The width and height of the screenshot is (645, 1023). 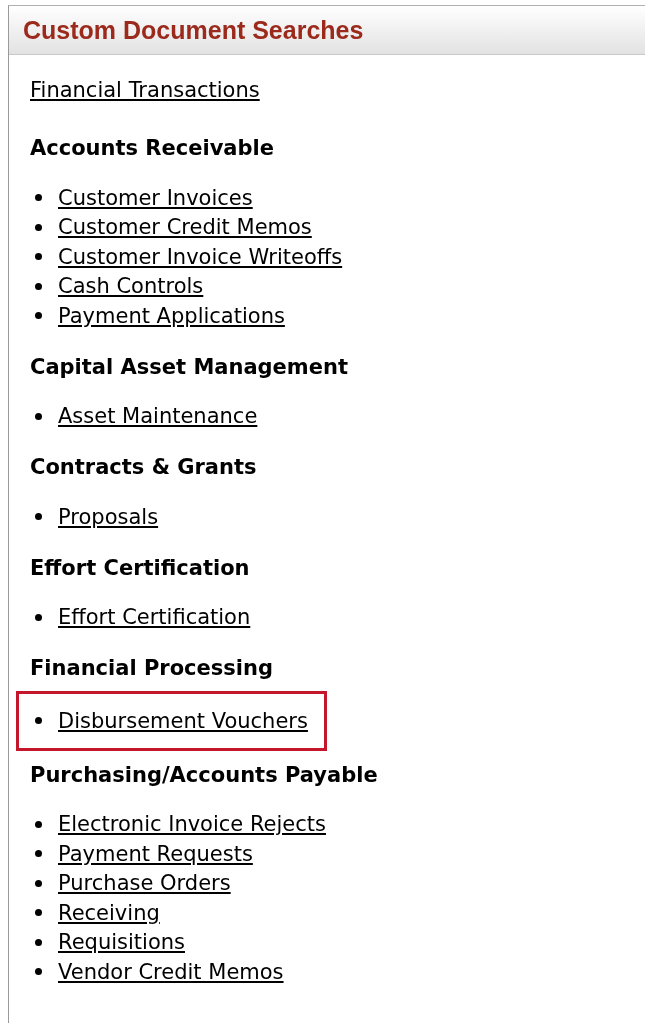 I want to click on financial-transactions-link: Financial Transactions, so click(x=145, y=90).